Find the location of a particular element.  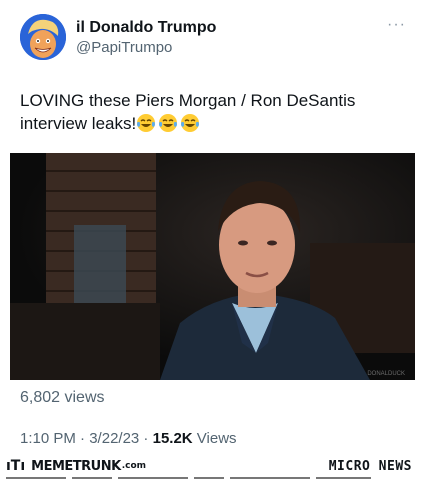

video-views: 6,802 views is located at coordinates (62, 397).